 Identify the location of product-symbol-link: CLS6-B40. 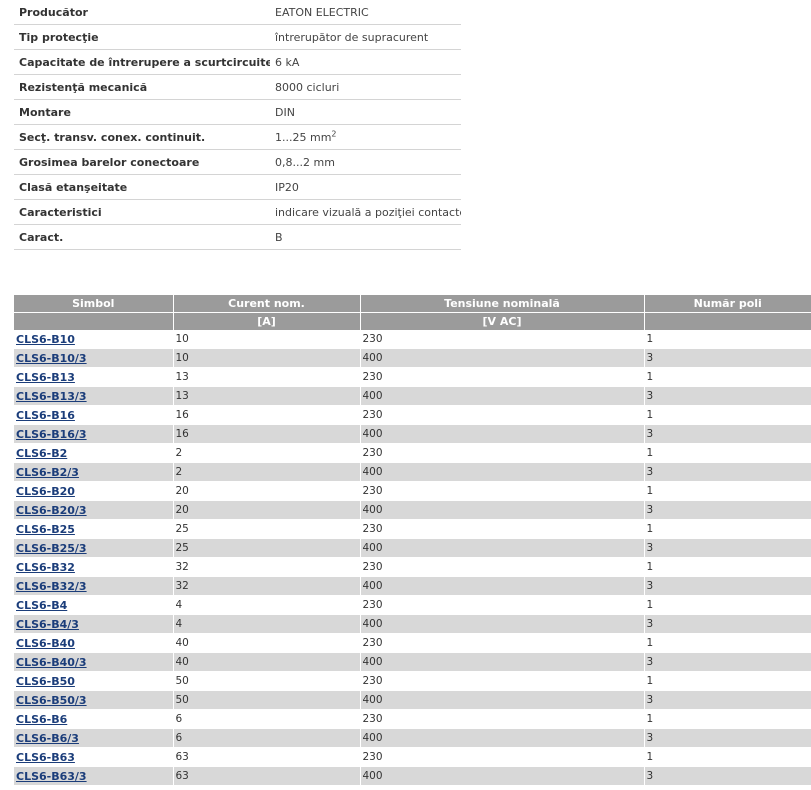
(45, 643).